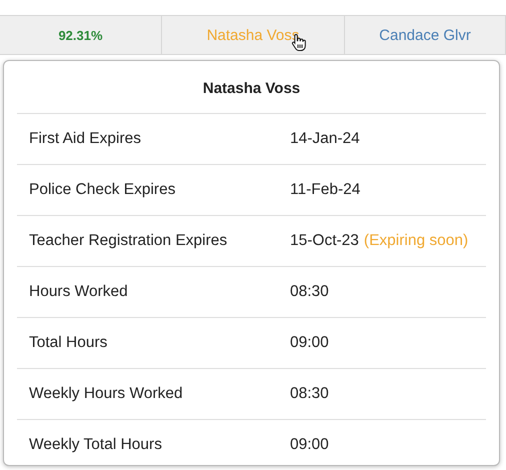 The height and width of the screenshot is (470, 506). Describe the element at coordinates (128, 241) in the screenshot. I see `field-label: Teacher Registration Expires` at that location.